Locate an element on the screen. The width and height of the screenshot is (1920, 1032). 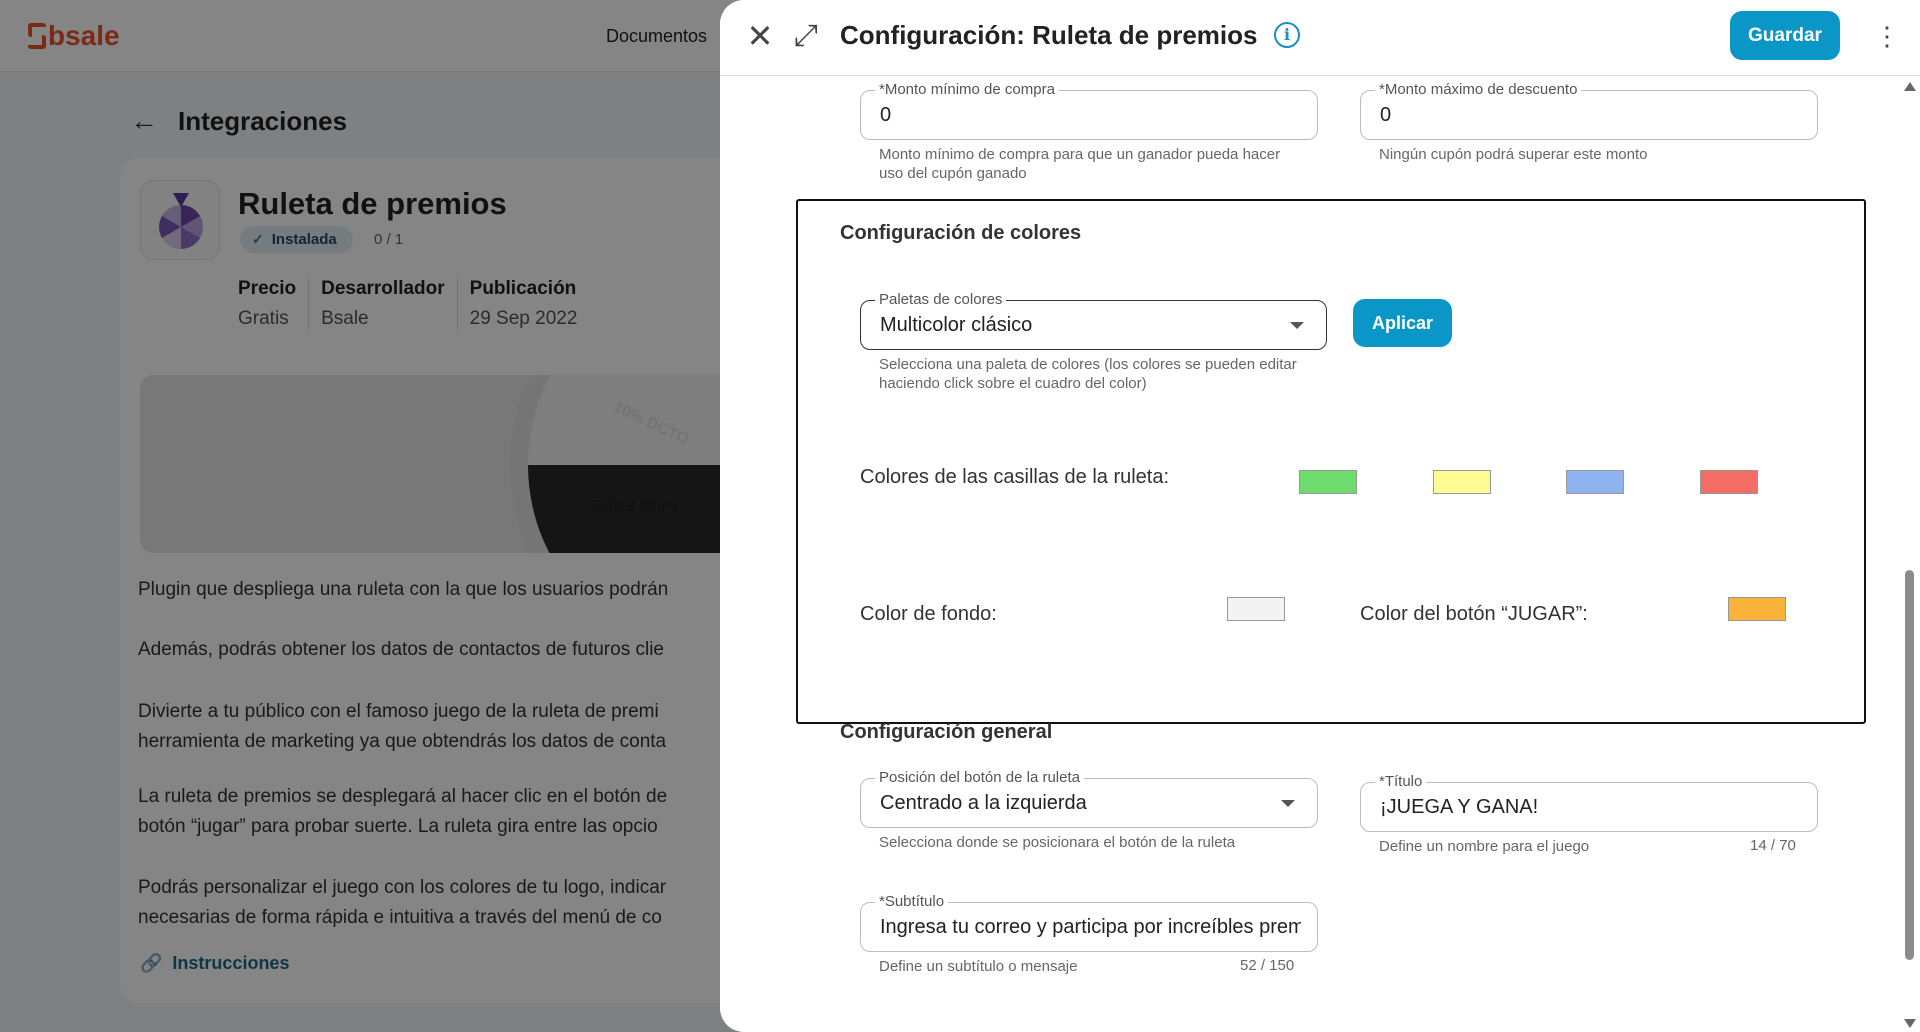
general-section-title: Configuración general is located at coordinates (946, 732).